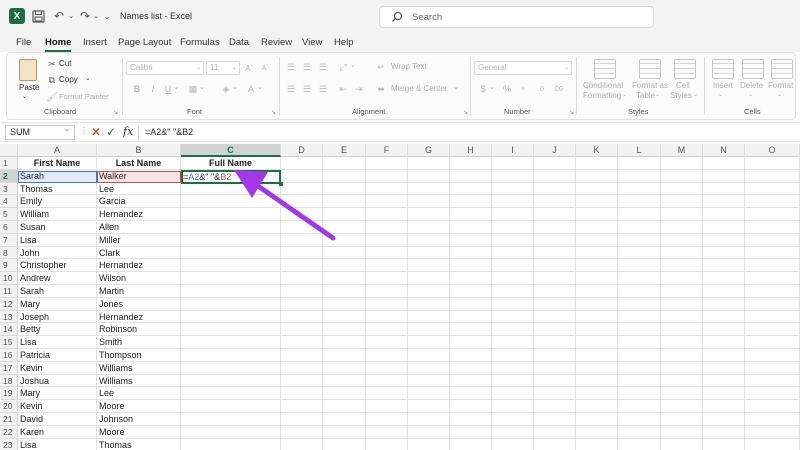 Image resolution: width=800 pixels, height=450 pixels. I want to click on header-cell: Full Name, so click(231, 163).